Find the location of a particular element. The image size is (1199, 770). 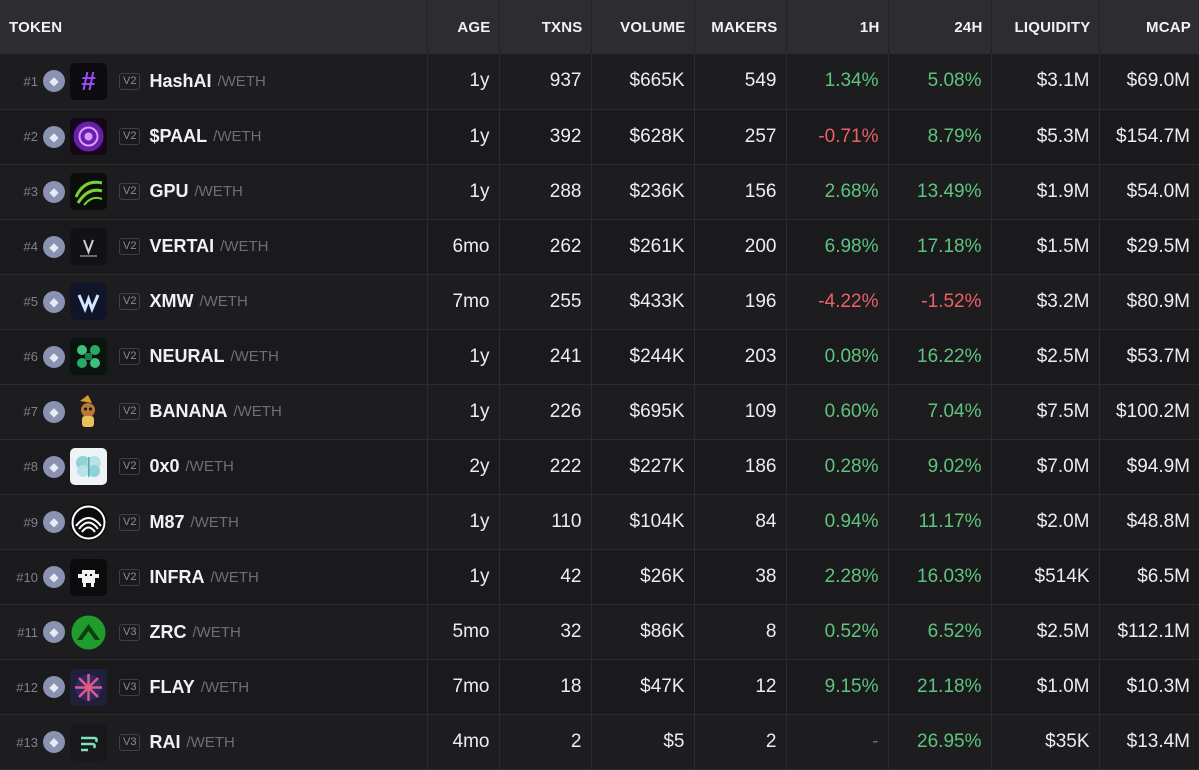

makers-cell: 8 is located at coordinates (740, 632).